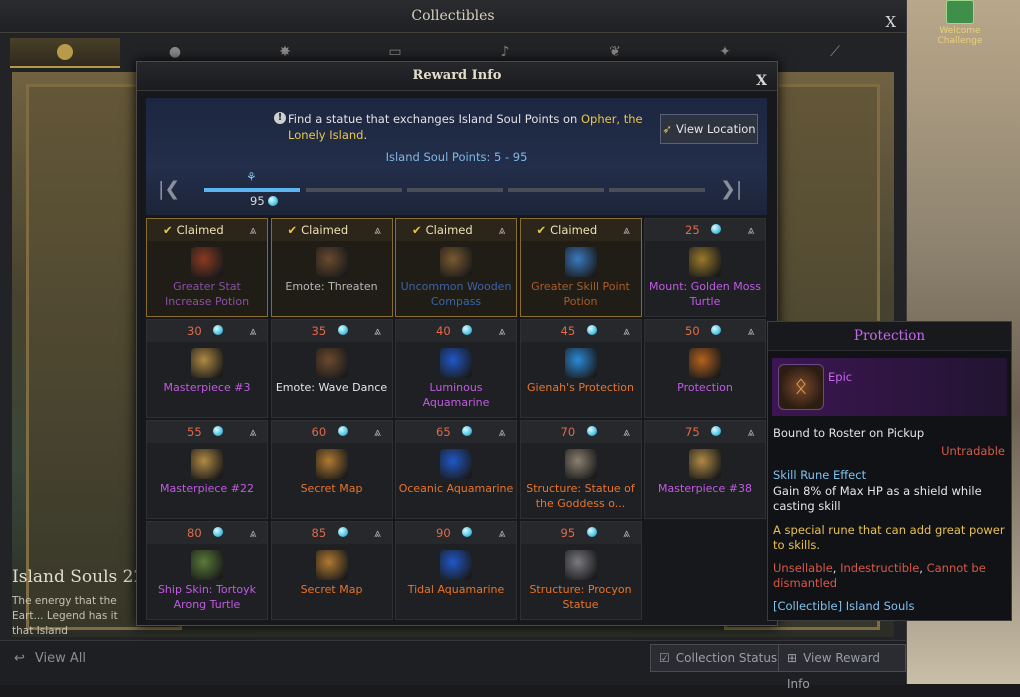 This screenshot has width=1020, height=697. I want to click on reward-cell-header: 70 ⩓, so click(580, 432).